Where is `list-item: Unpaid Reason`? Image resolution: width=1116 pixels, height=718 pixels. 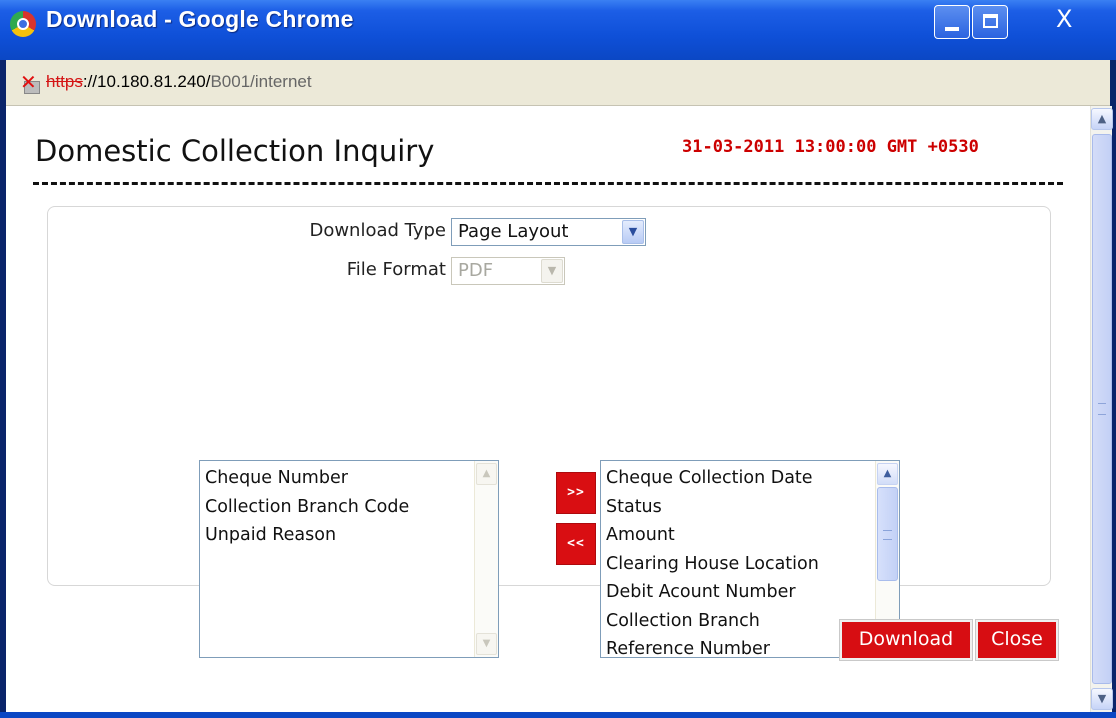
list-item: Unpaid Reason is located at coordinates (338, 535).